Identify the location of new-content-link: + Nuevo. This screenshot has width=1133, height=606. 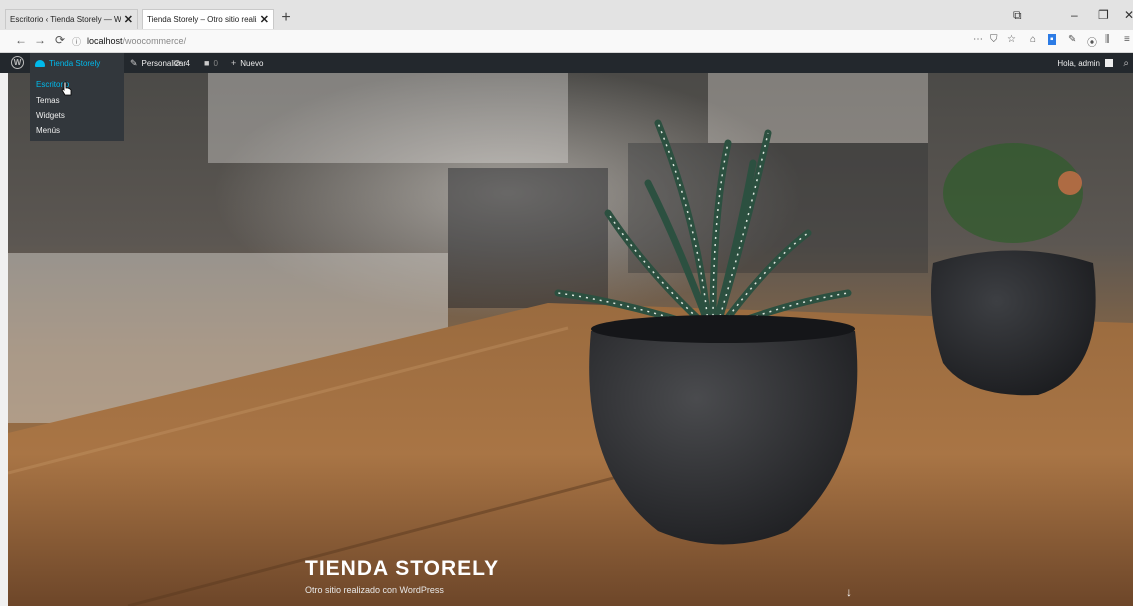
(247, 63).